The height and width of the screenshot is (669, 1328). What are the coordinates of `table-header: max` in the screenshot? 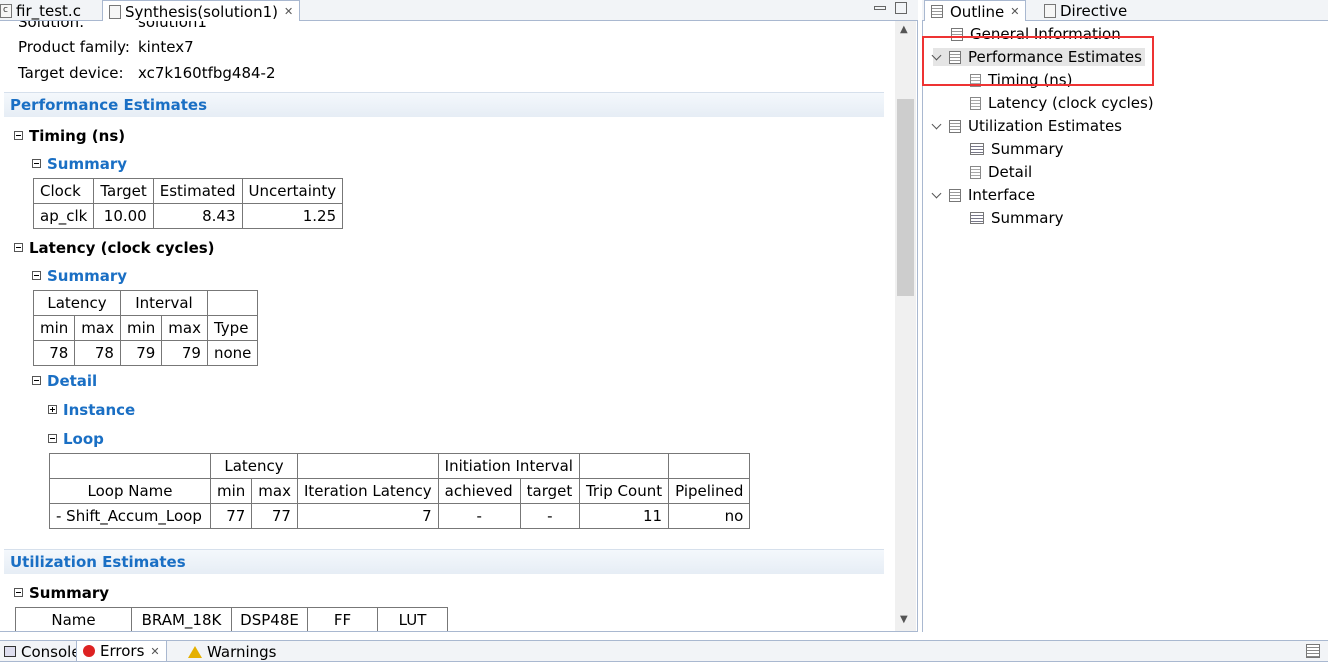 It's located at (274, 491).